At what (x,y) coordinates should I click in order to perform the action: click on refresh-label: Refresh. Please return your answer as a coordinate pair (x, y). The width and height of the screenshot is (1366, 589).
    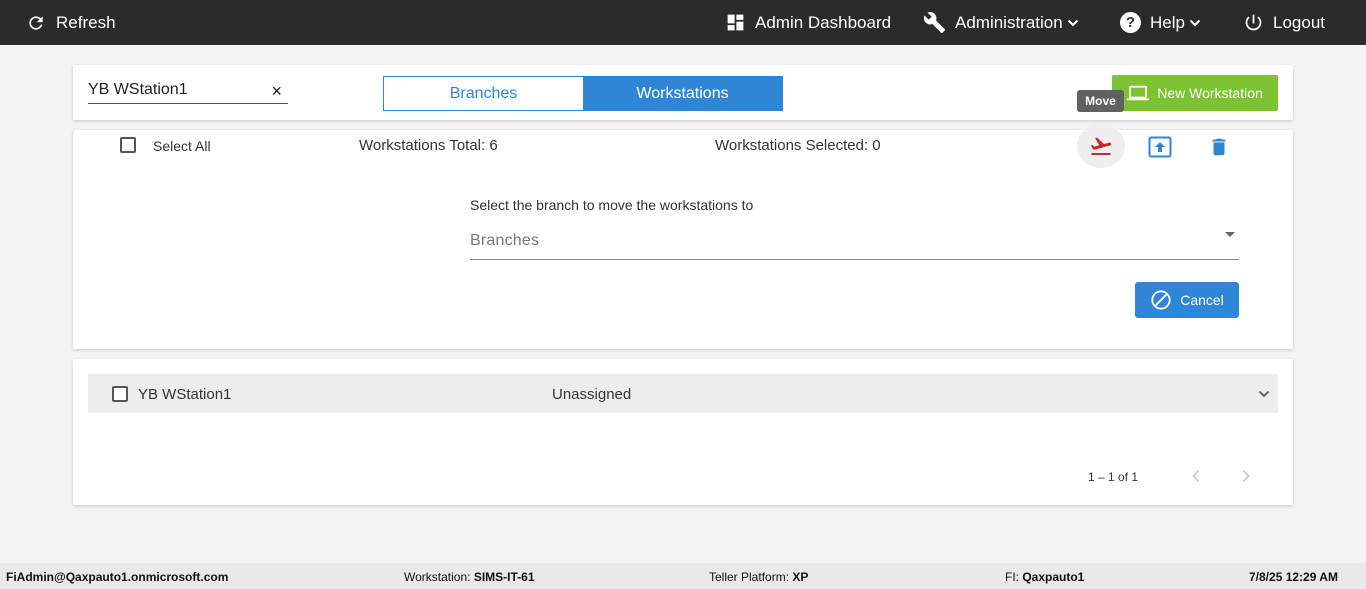
    Looking at the image, I should click on (86, 22).